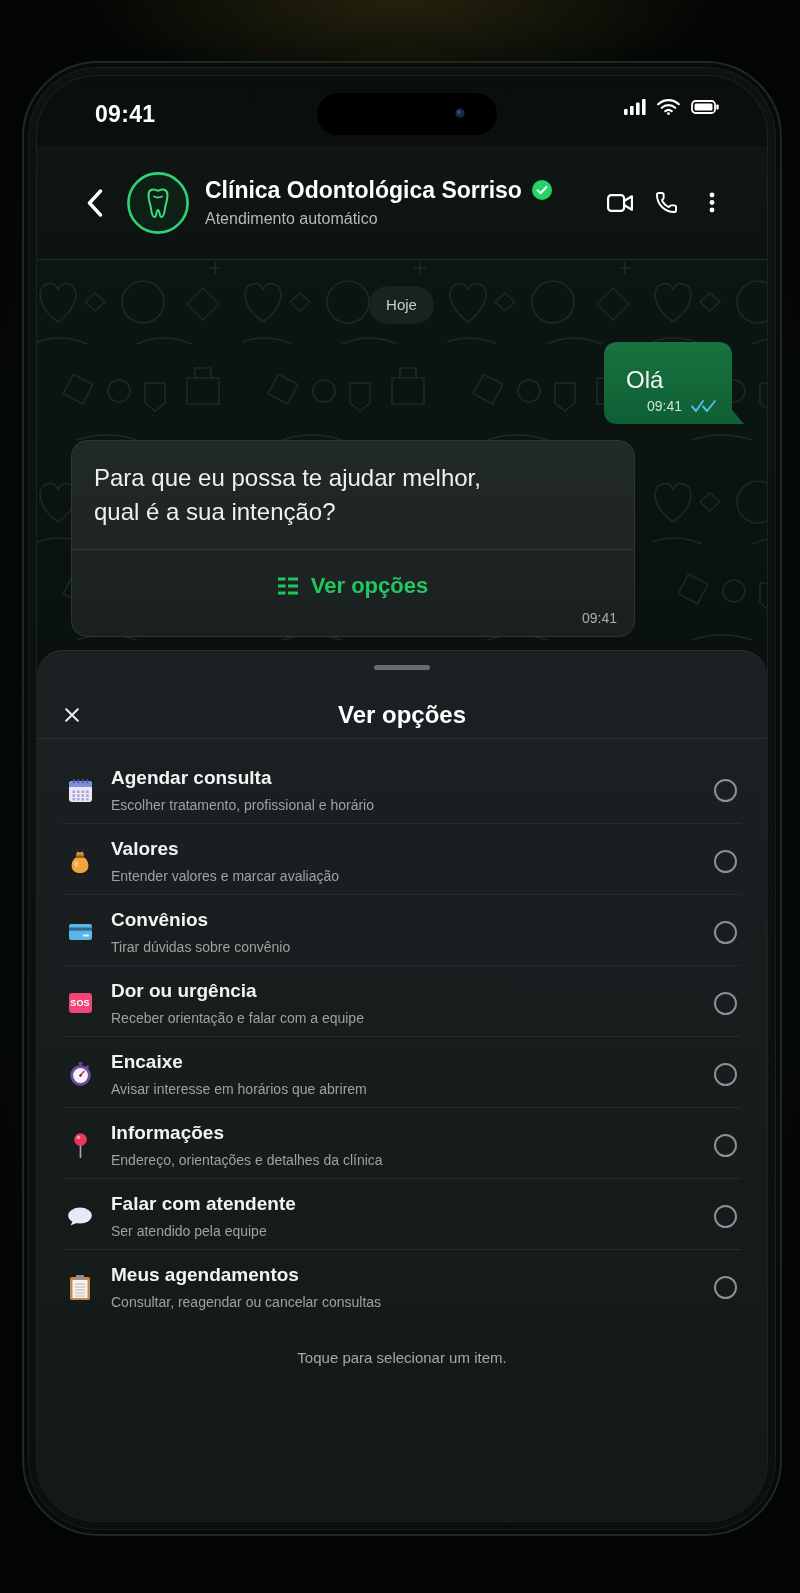 The image size is (800, 1593). Describe the element at coordinates (292, 219) in the screenshot. I see `chat-subtitle: Atendimento automático` at that location.